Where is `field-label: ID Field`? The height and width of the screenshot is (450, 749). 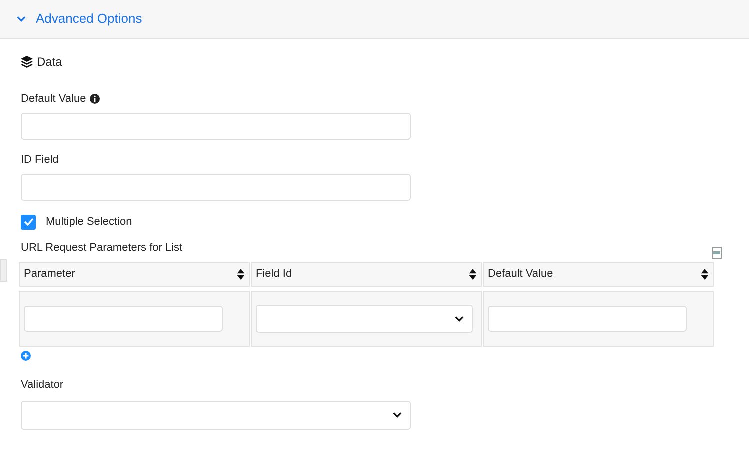 field-label: ID Field is located at coordinates (40, 160).